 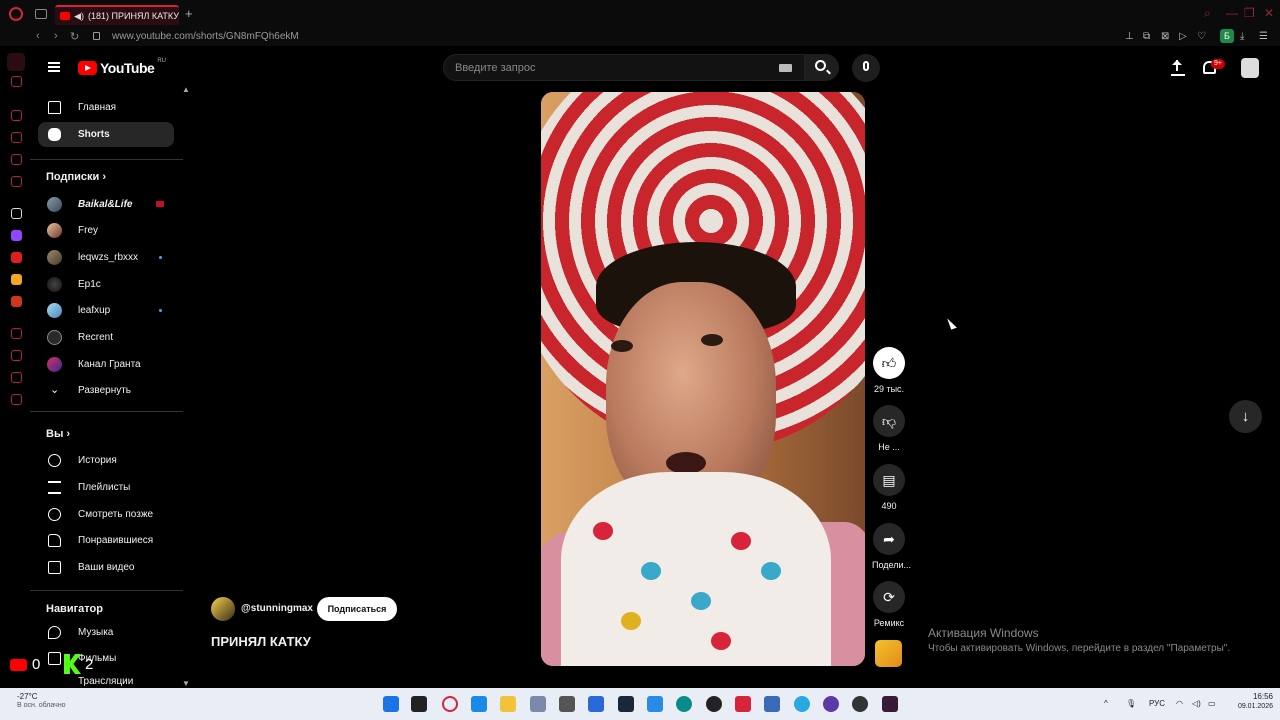 I want to click on sidebar-item-live: Трансляции, so click(x=106, y=680).